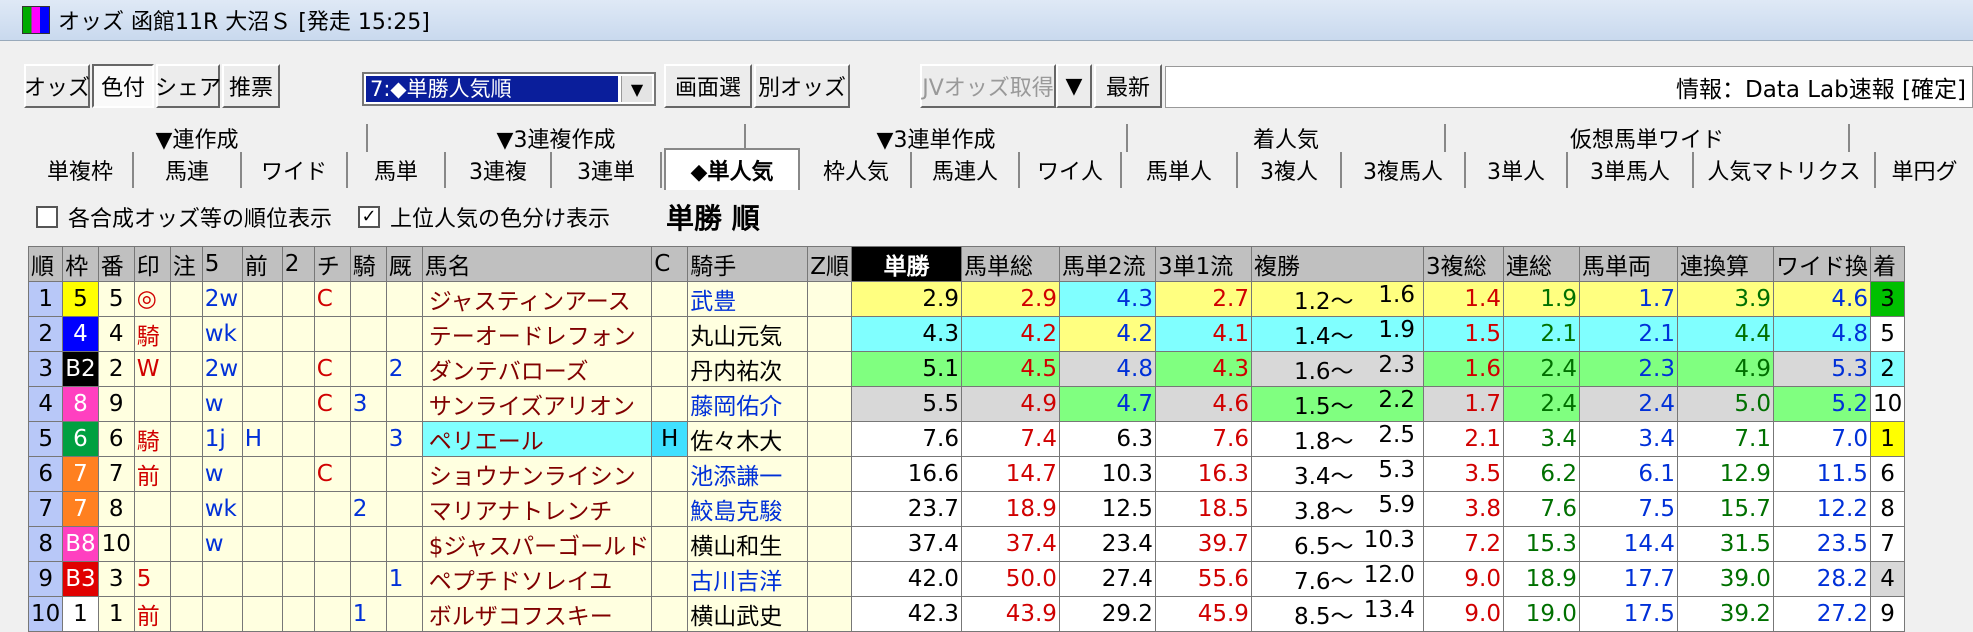 This screenshot has height=632, width=1973. Describe the element at coordinates (1203, 264) in the screenshot. I see `column-header: 3単1流` at that location.